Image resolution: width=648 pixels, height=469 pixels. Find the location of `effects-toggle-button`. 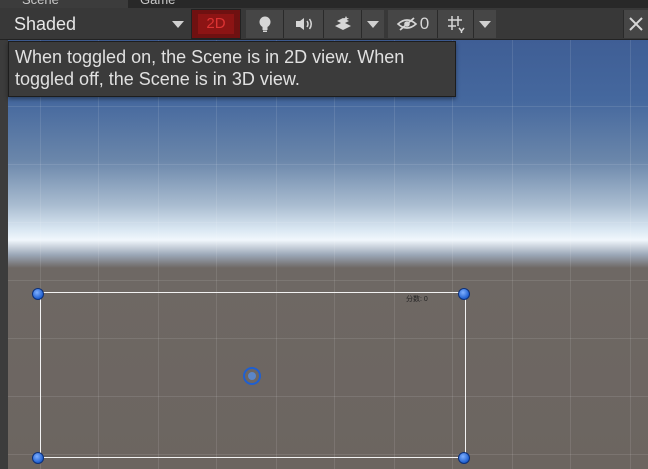

effects-toggle-button is located at coordinates (343, 24).